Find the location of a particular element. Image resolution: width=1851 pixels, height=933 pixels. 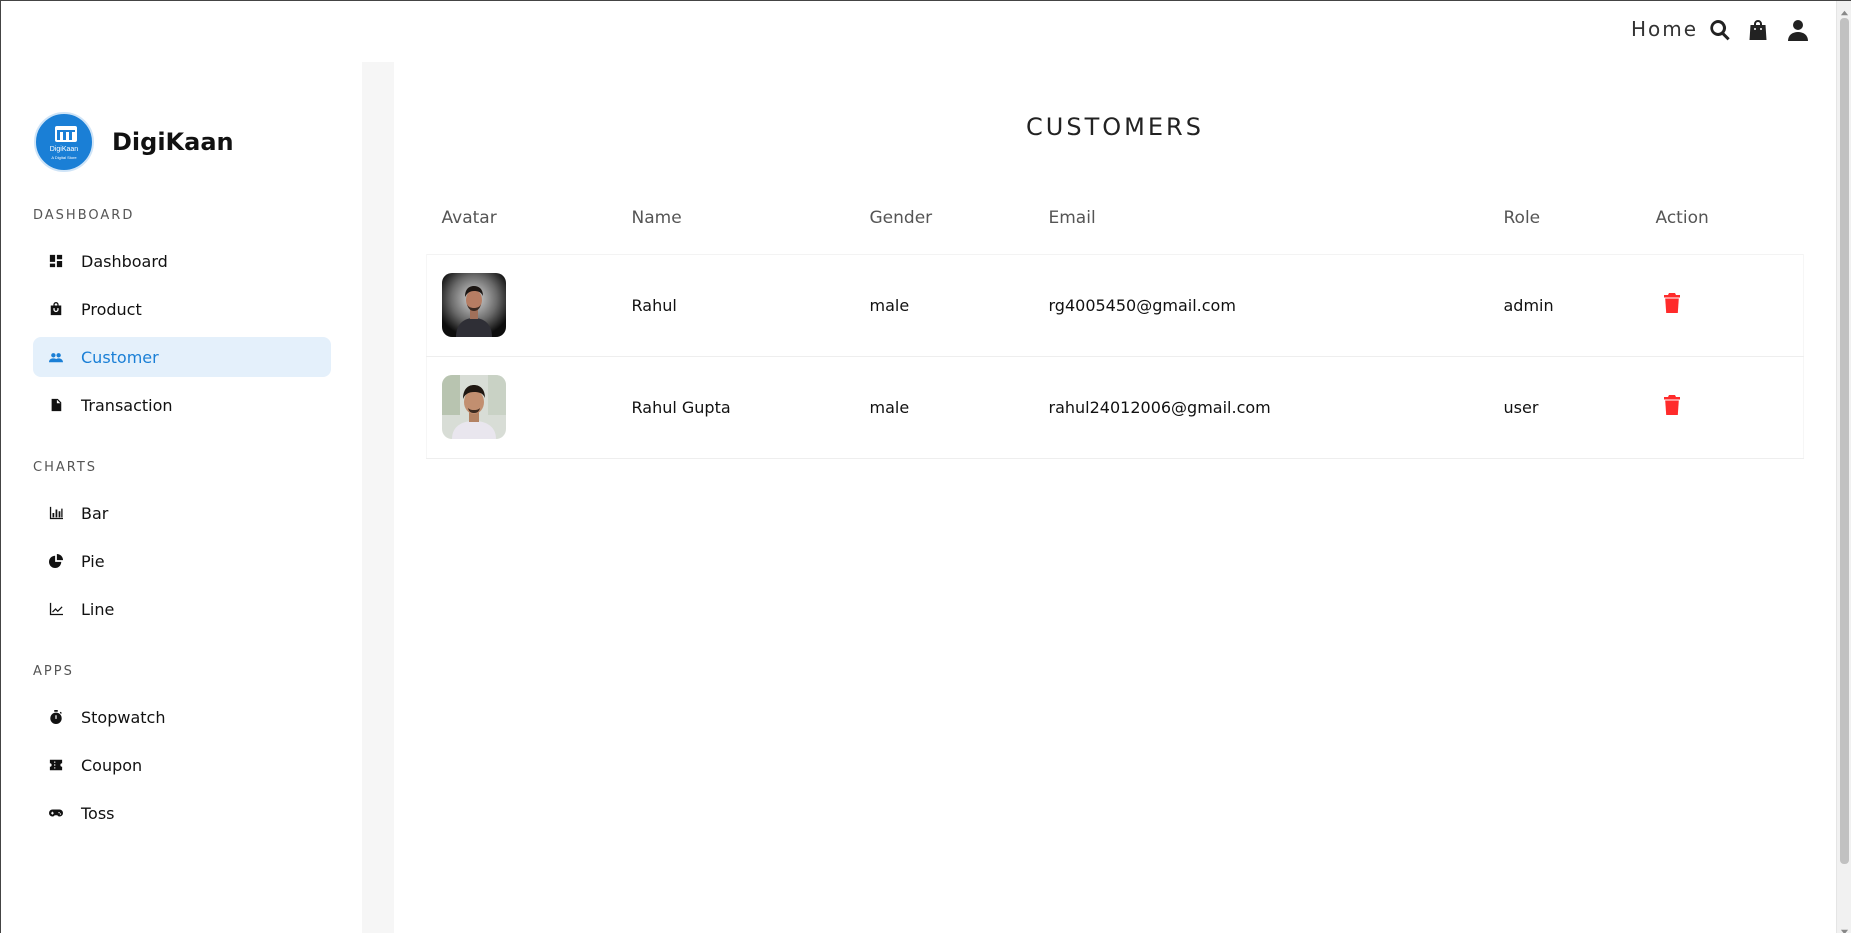

nav-home-link: Home is located at coordinates (1664, 29).